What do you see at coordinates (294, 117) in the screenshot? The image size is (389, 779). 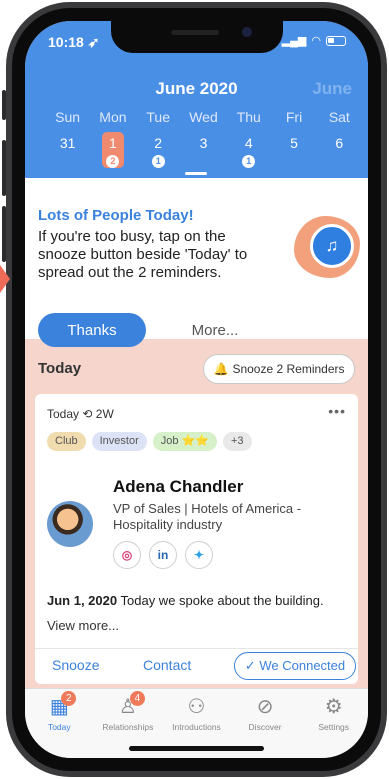 I see `weekday-label: Fri` at bounding box center [294, 117].